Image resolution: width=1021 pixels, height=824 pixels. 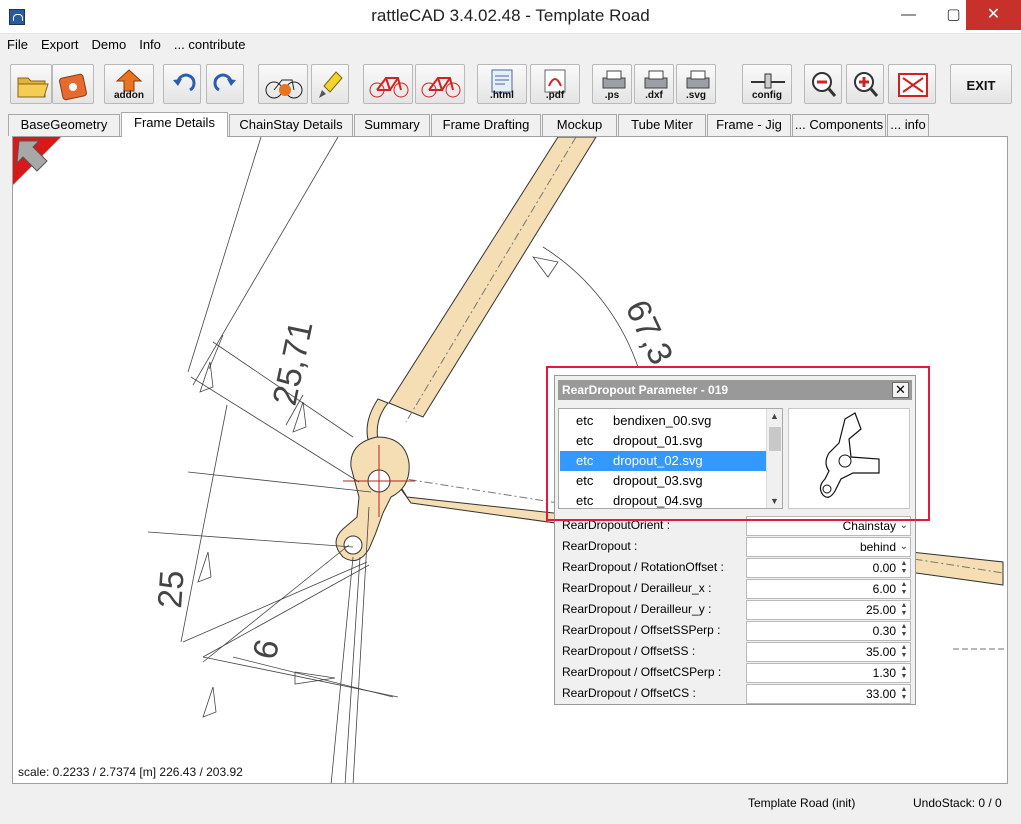 What do you see at coordinates (645, 390) in the screenshot?
I see `panel-title: RearDropout Parameter - 019` at bounding box center [645, 390].